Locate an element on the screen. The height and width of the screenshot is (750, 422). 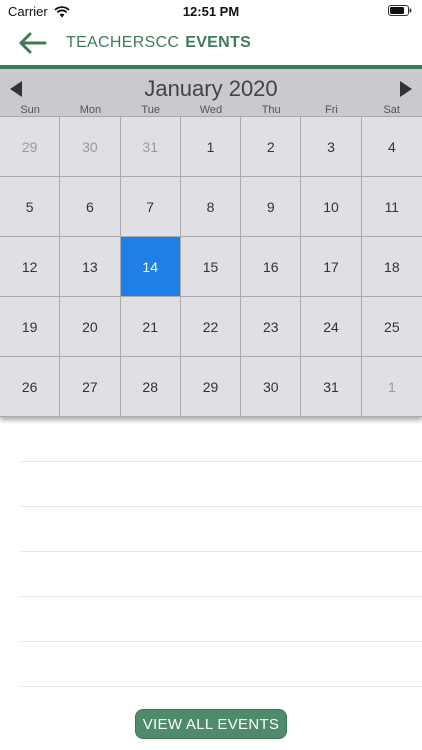
weekday-label: Wed is located at coordinates (211, 110).